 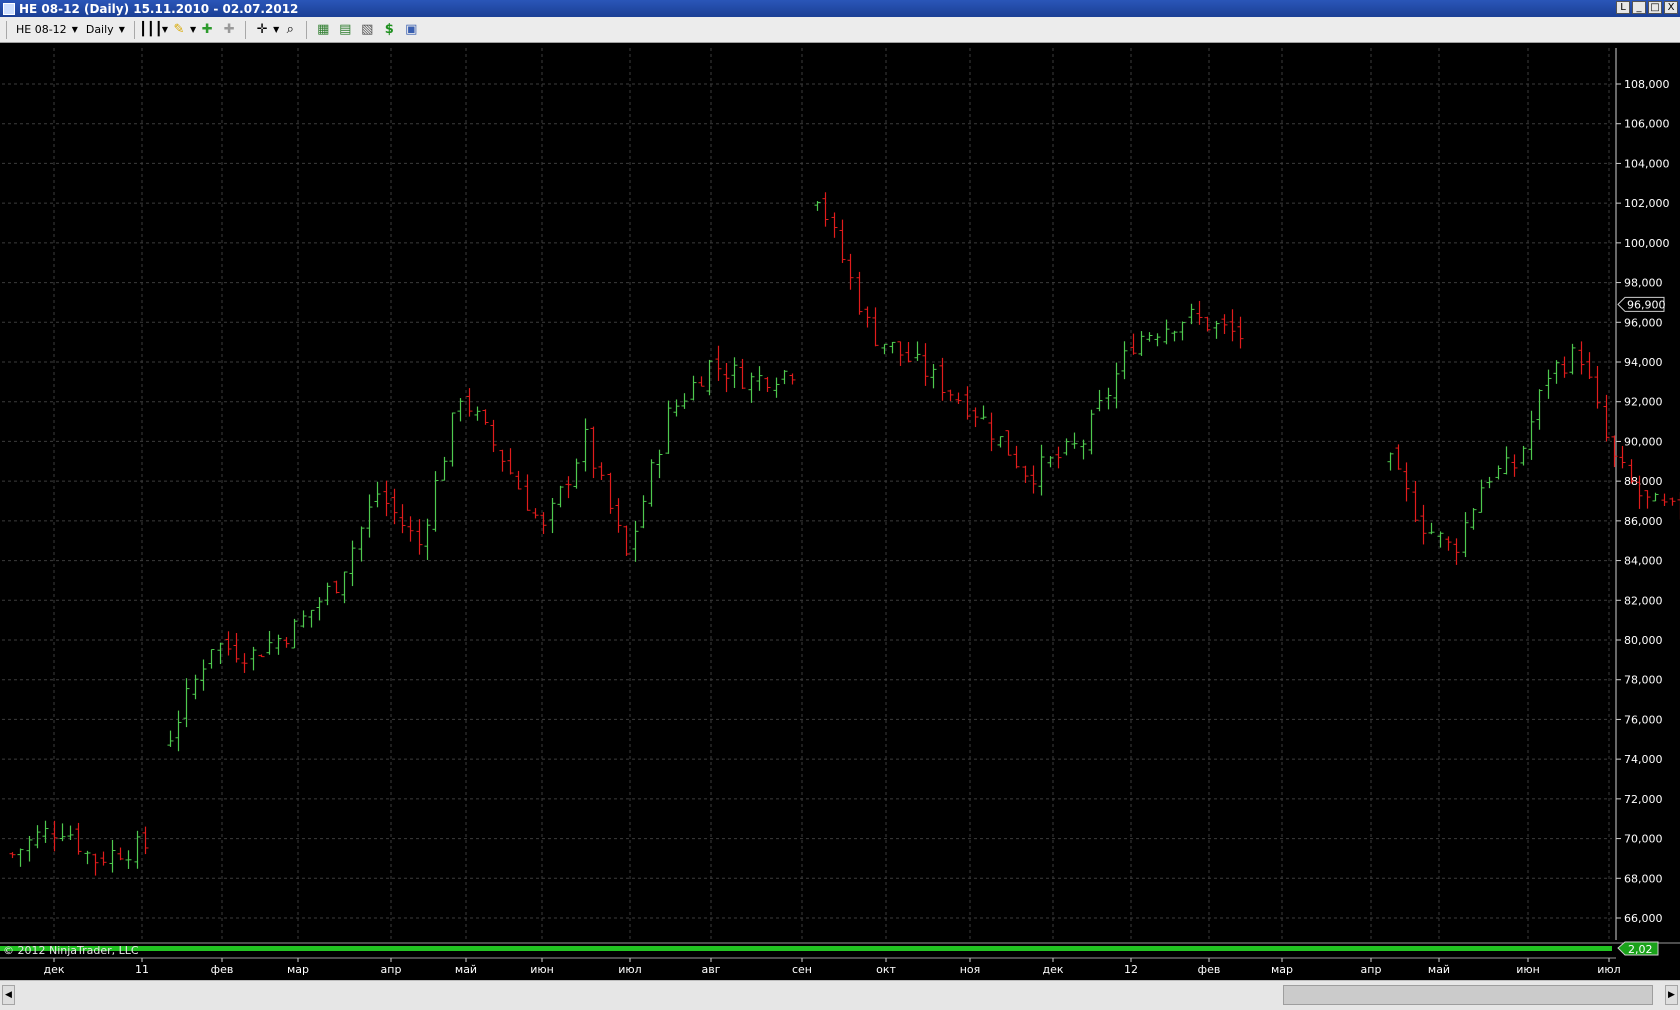 What do you see at coordinates (389, 30) in the screenshot?
I see `dollar-icon: $` at bounding box center [389, 30].